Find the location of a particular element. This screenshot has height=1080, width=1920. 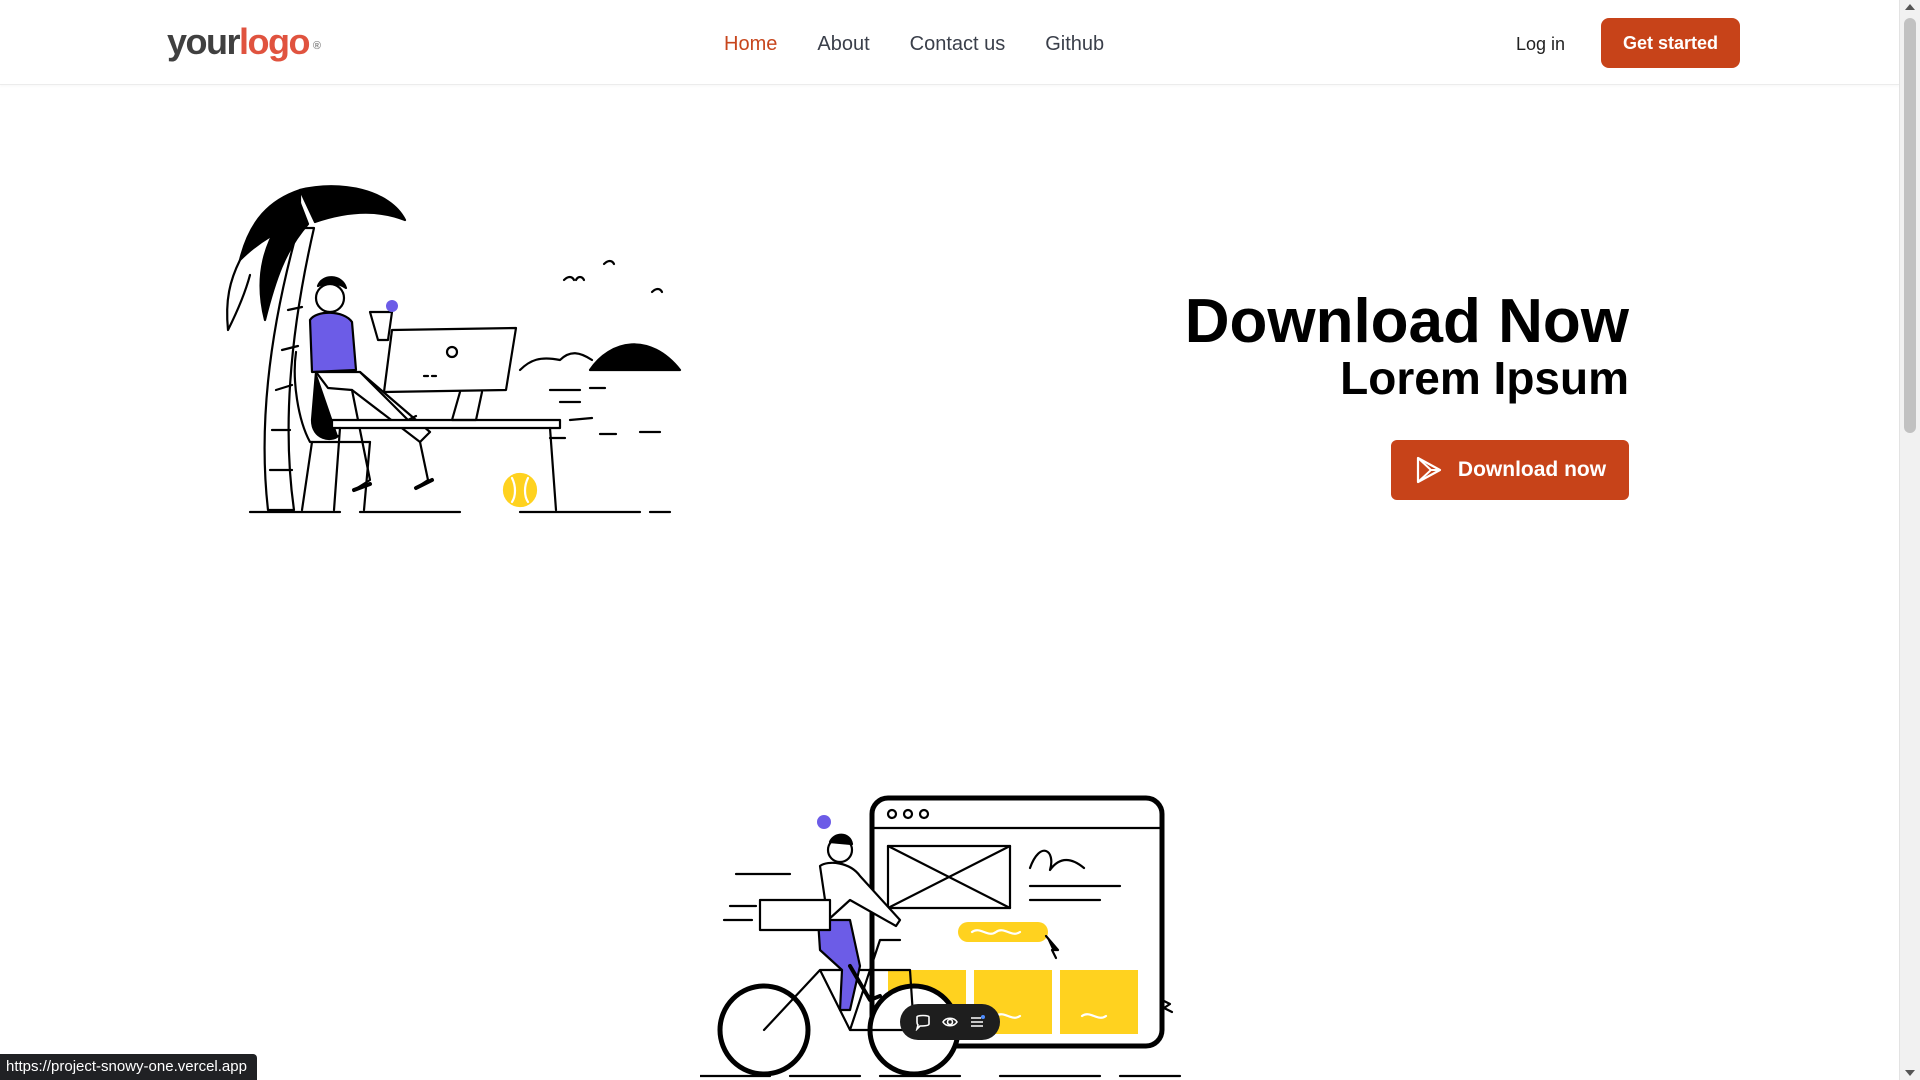

scroll-down-arrow-icon is located at coordinates (1910, 1073).